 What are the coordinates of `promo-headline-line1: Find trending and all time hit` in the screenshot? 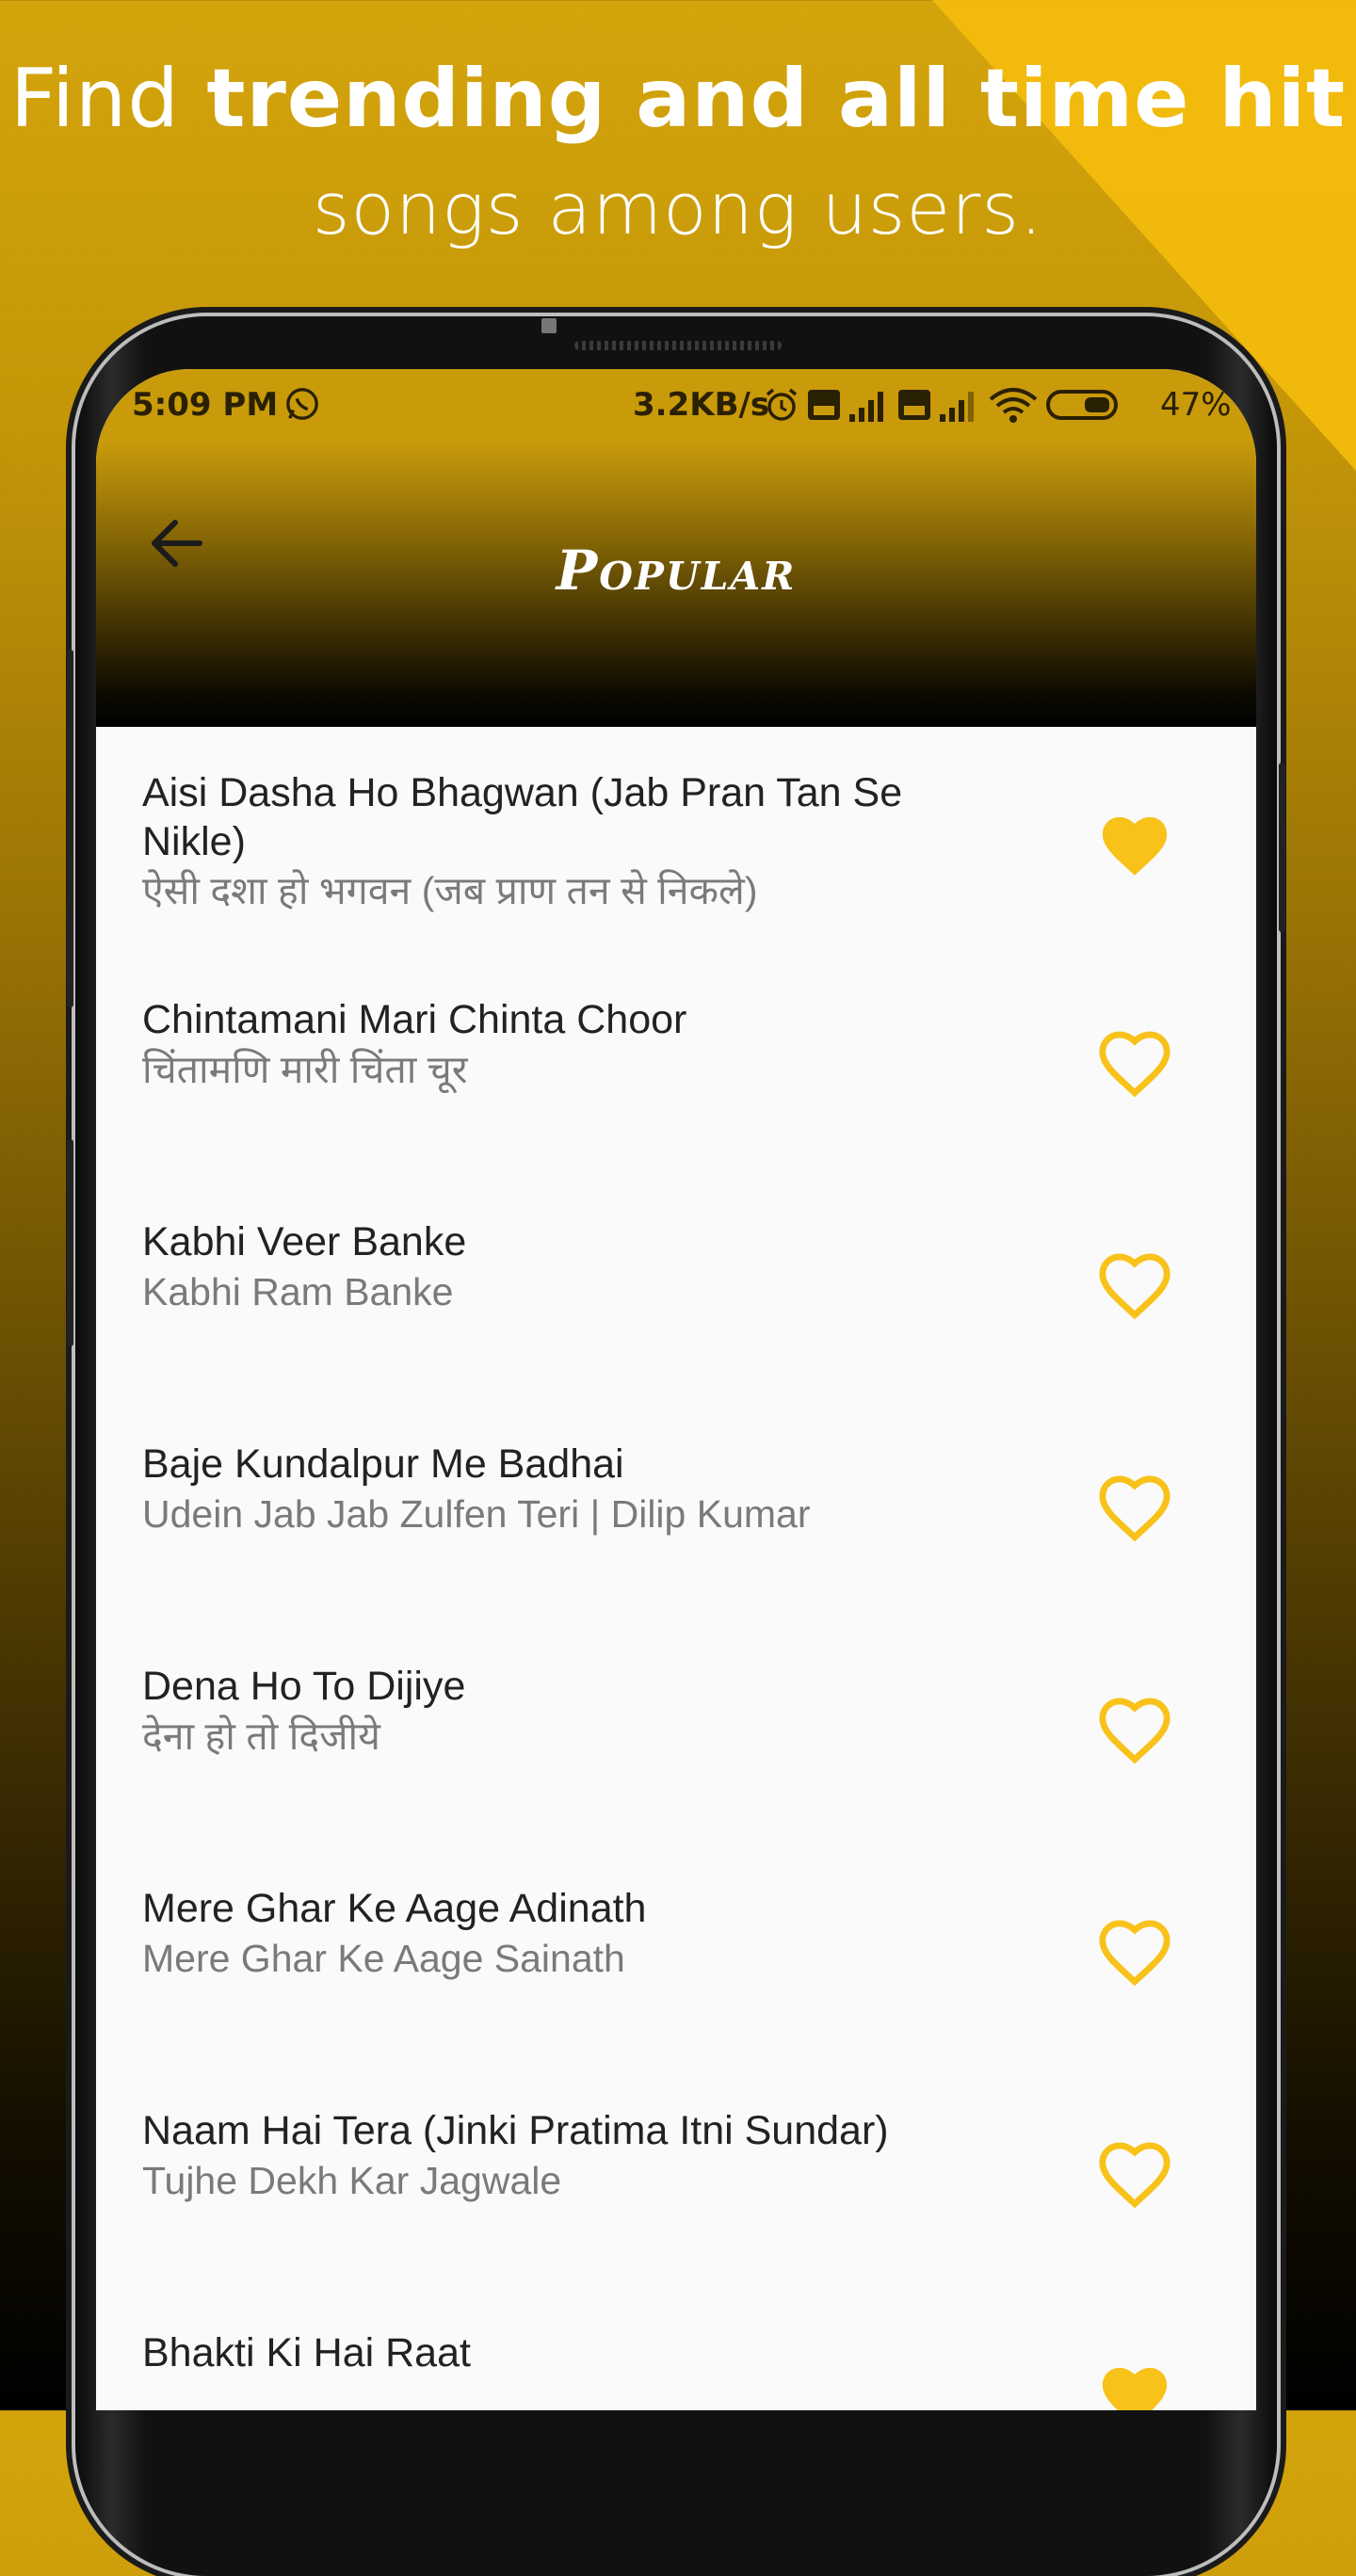 It's located at (678, 99).